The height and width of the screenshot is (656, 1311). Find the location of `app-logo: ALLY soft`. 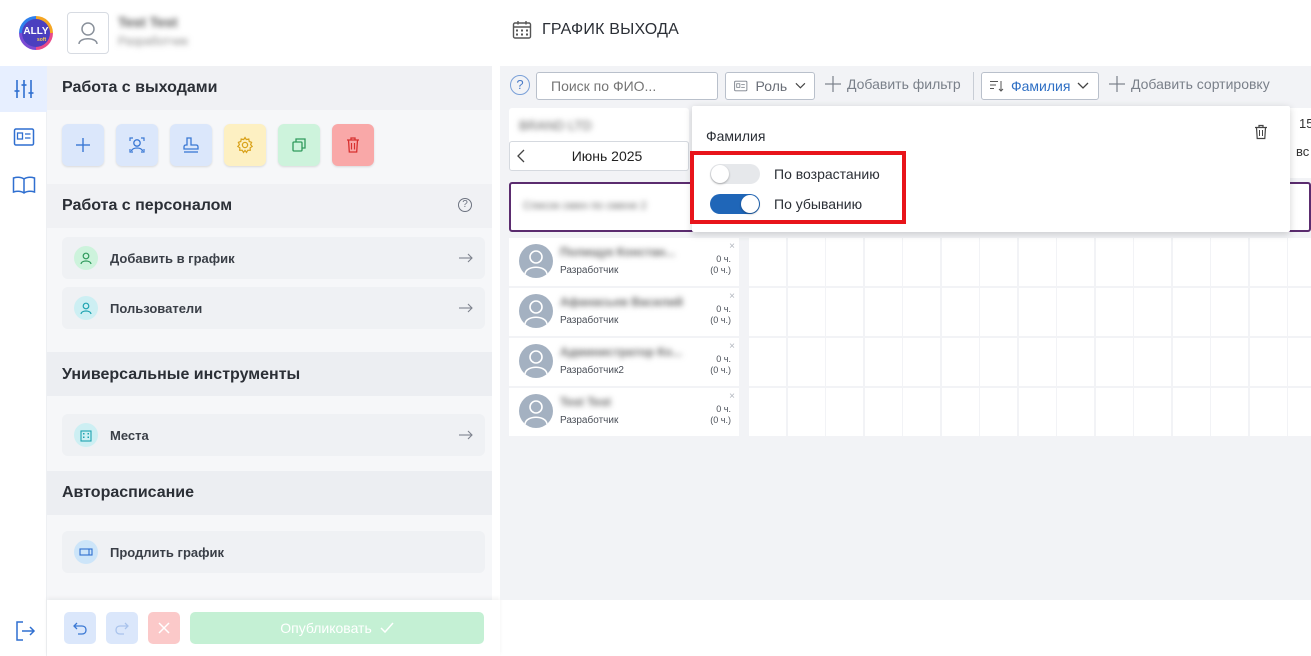

app-logo: ALLY soft is located at coordinates (36, 33).